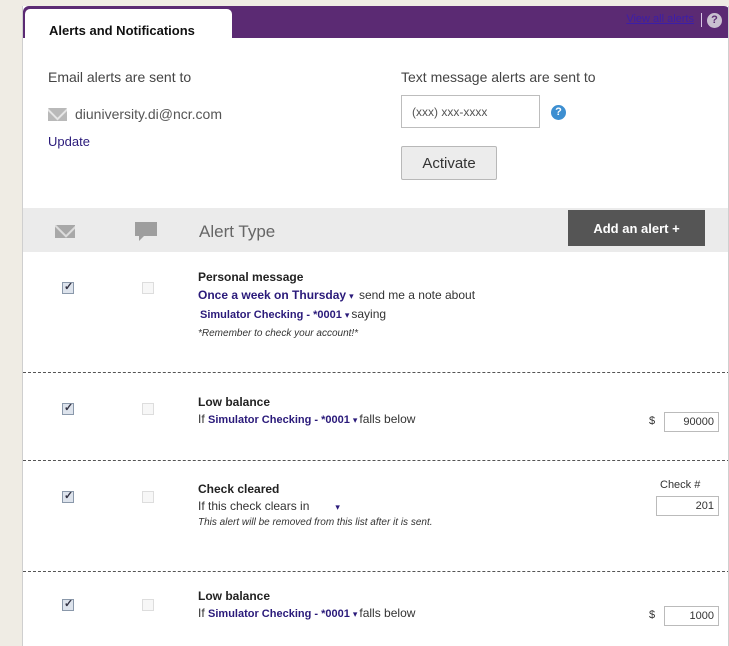  I want to click on phone-number-input, so click(470, 111).